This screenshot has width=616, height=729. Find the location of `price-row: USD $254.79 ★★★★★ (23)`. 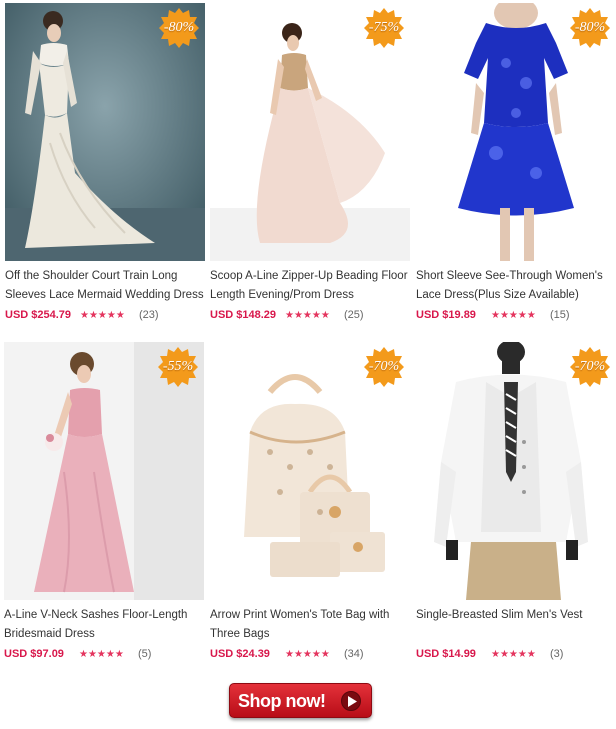

price-row: USD $254.79 ★★★★★ (23) is located at coordinates (105, 317).